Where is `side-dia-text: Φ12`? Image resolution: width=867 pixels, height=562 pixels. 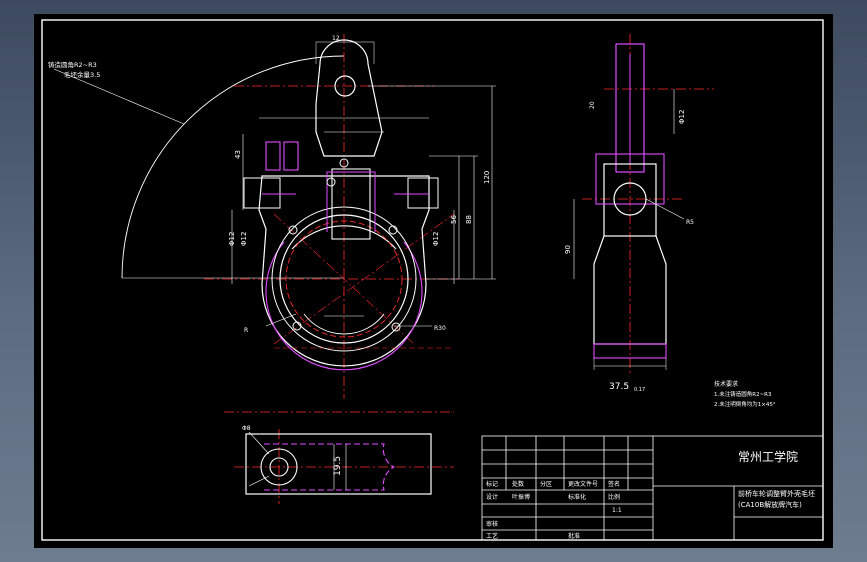 side-dia-text: Φ12 is located at coordinates (682, 117).